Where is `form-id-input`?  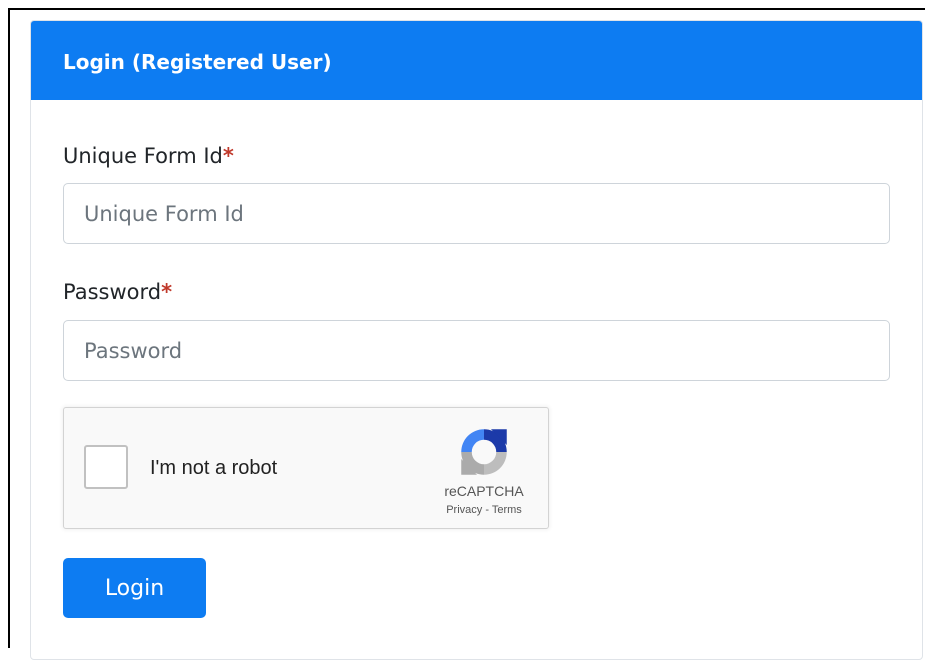
form-id-input is located at coordinates (476, 213).